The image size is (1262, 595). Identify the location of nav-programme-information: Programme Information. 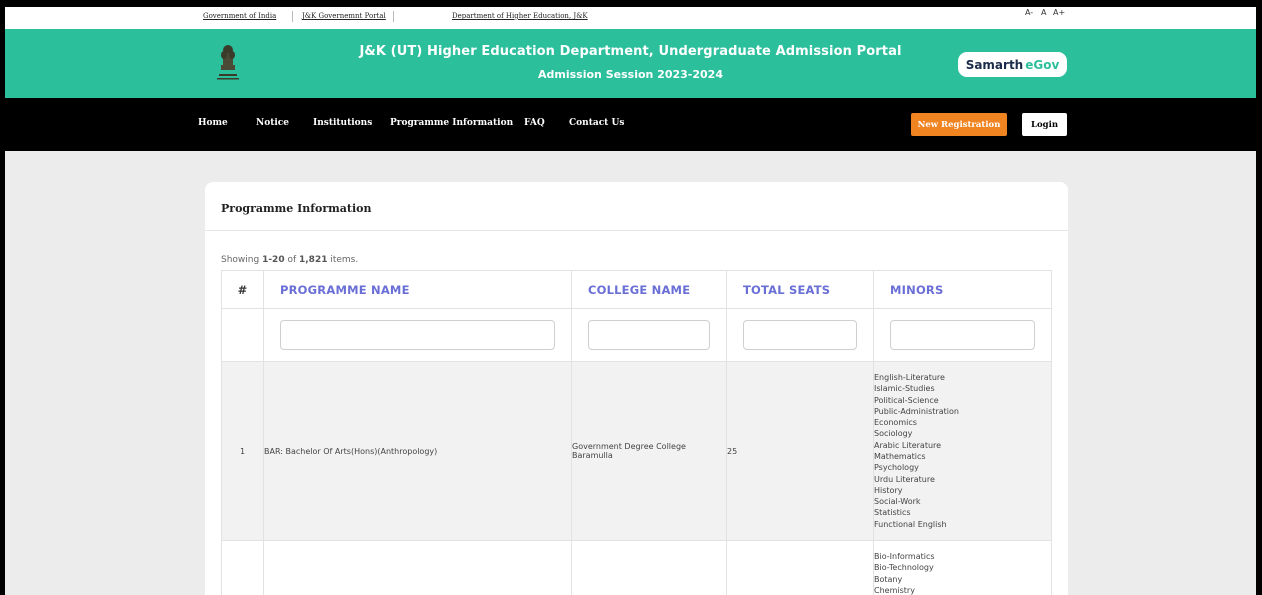
(451, 123).